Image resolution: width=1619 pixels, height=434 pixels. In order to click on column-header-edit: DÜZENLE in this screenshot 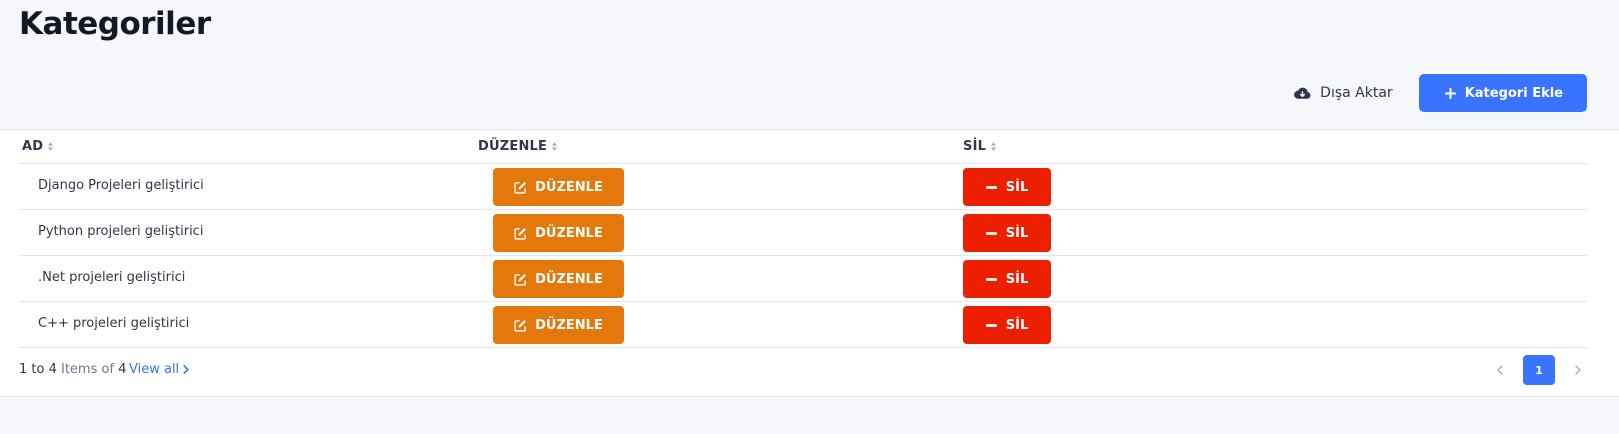, I will do `click(518, 146)`.